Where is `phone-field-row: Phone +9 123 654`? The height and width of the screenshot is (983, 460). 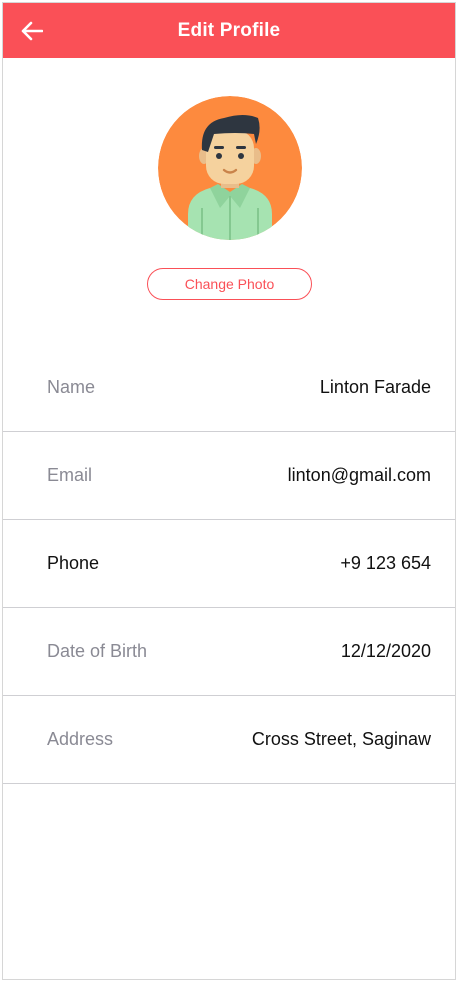 phone-field-row: Phone +9 123 654 is located at coordinates (229, 564).